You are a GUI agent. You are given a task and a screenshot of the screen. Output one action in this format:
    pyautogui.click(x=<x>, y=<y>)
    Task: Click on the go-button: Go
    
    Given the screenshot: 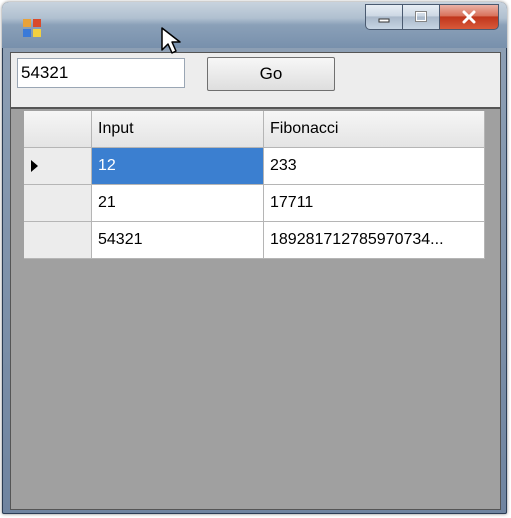 What is the action you would take?
    pyautogui.click(x=271, y=74)
    